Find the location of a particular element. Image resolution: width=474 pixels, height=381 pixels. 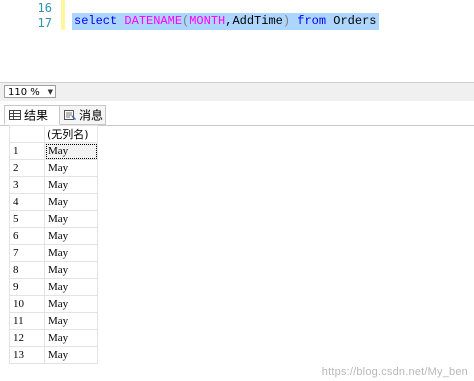

column-addtime: ,AddTime is located at coordinates (254, 21).